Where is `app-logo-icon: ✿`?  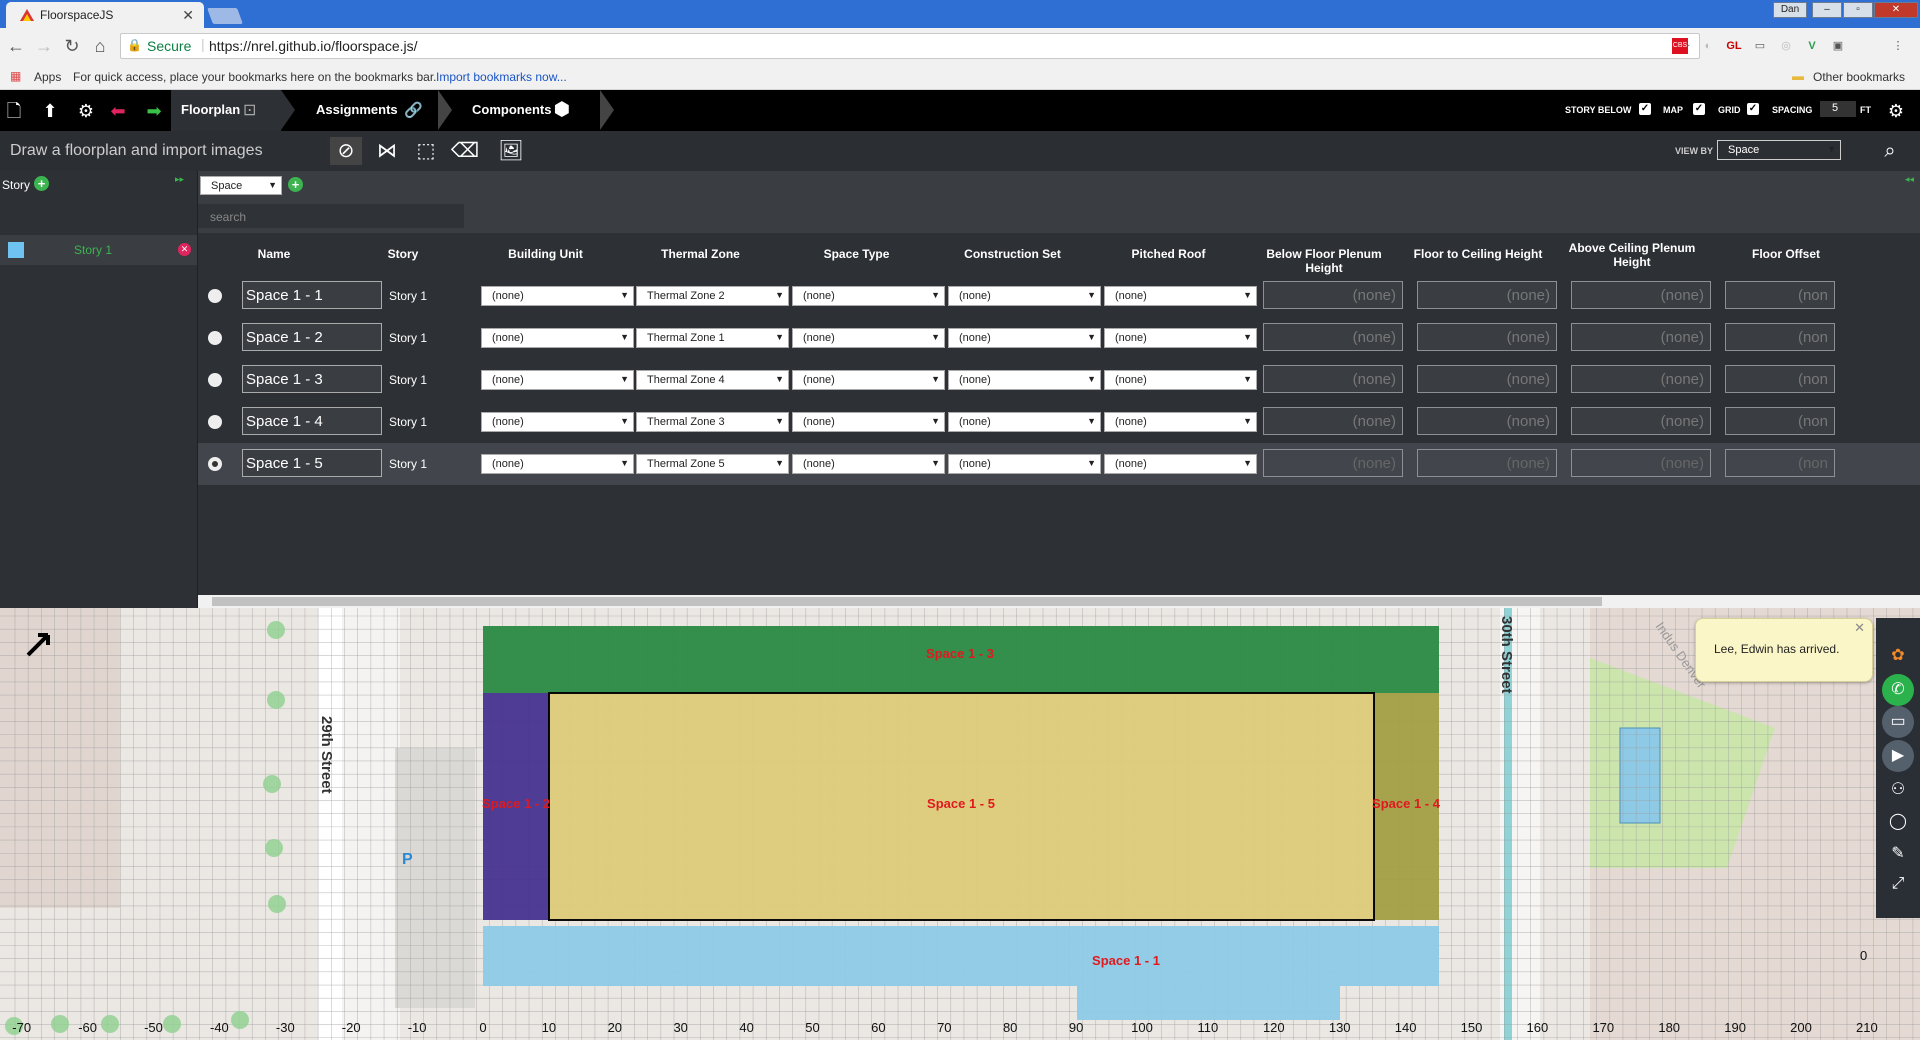 app-logo-icon: ✿ is located at coordinates (1898, 656).